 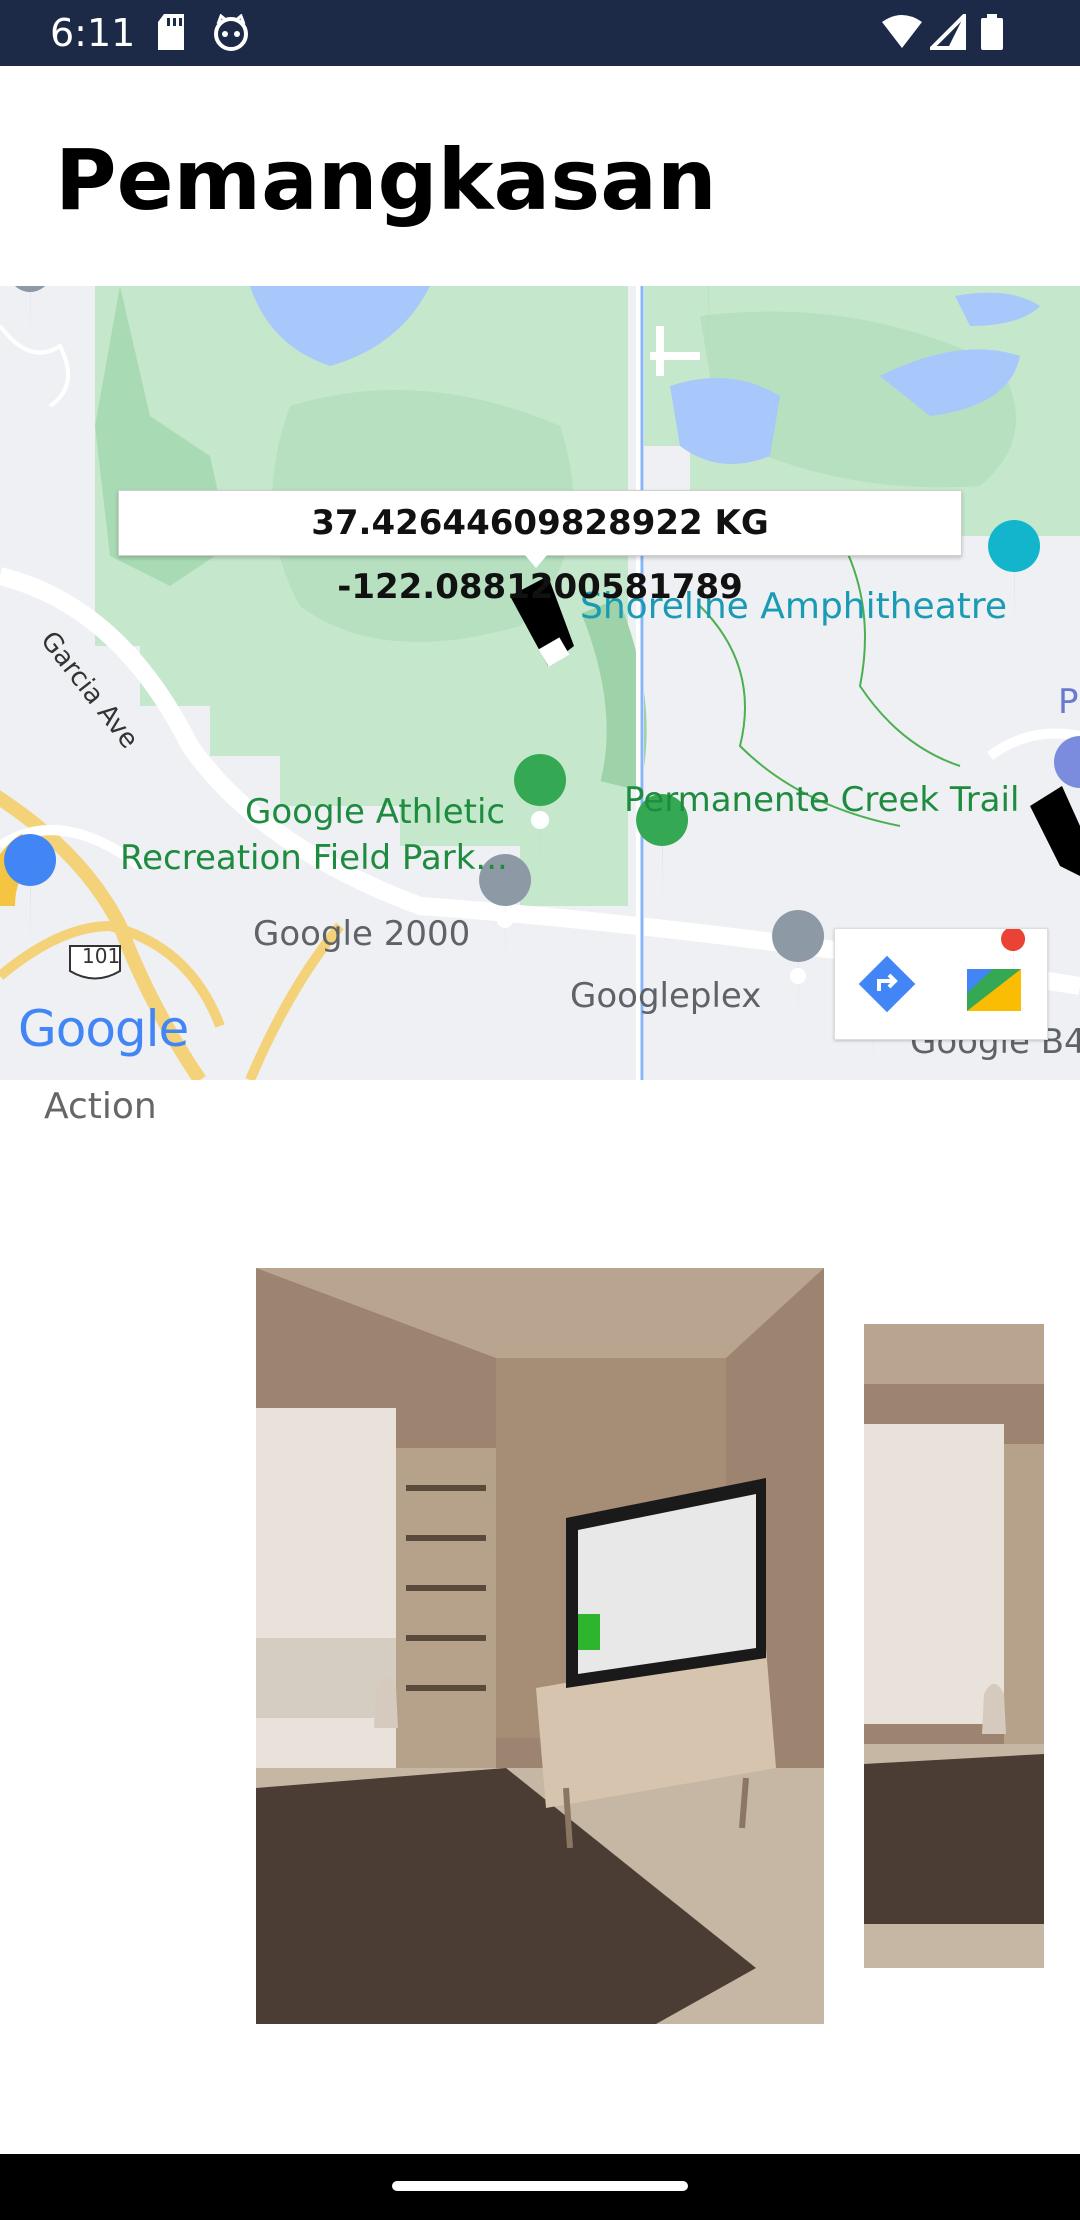 I want to click on home-gesture-handle, so click(x=540, y=2186).